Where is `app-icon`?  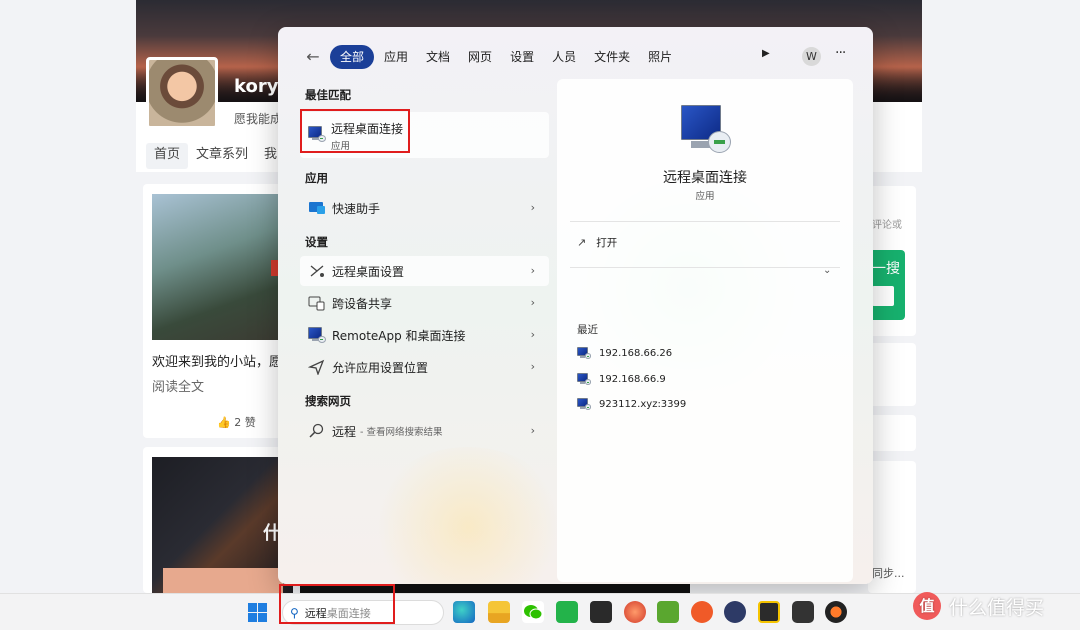 app-icon is located at coordinates (769, 612).